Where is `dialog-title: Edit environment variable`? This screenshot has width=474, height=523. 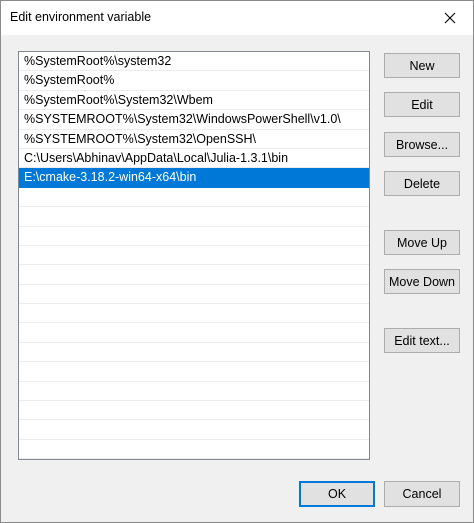 dialog-title: Edit environment variable is located at coordinates (81, 17).